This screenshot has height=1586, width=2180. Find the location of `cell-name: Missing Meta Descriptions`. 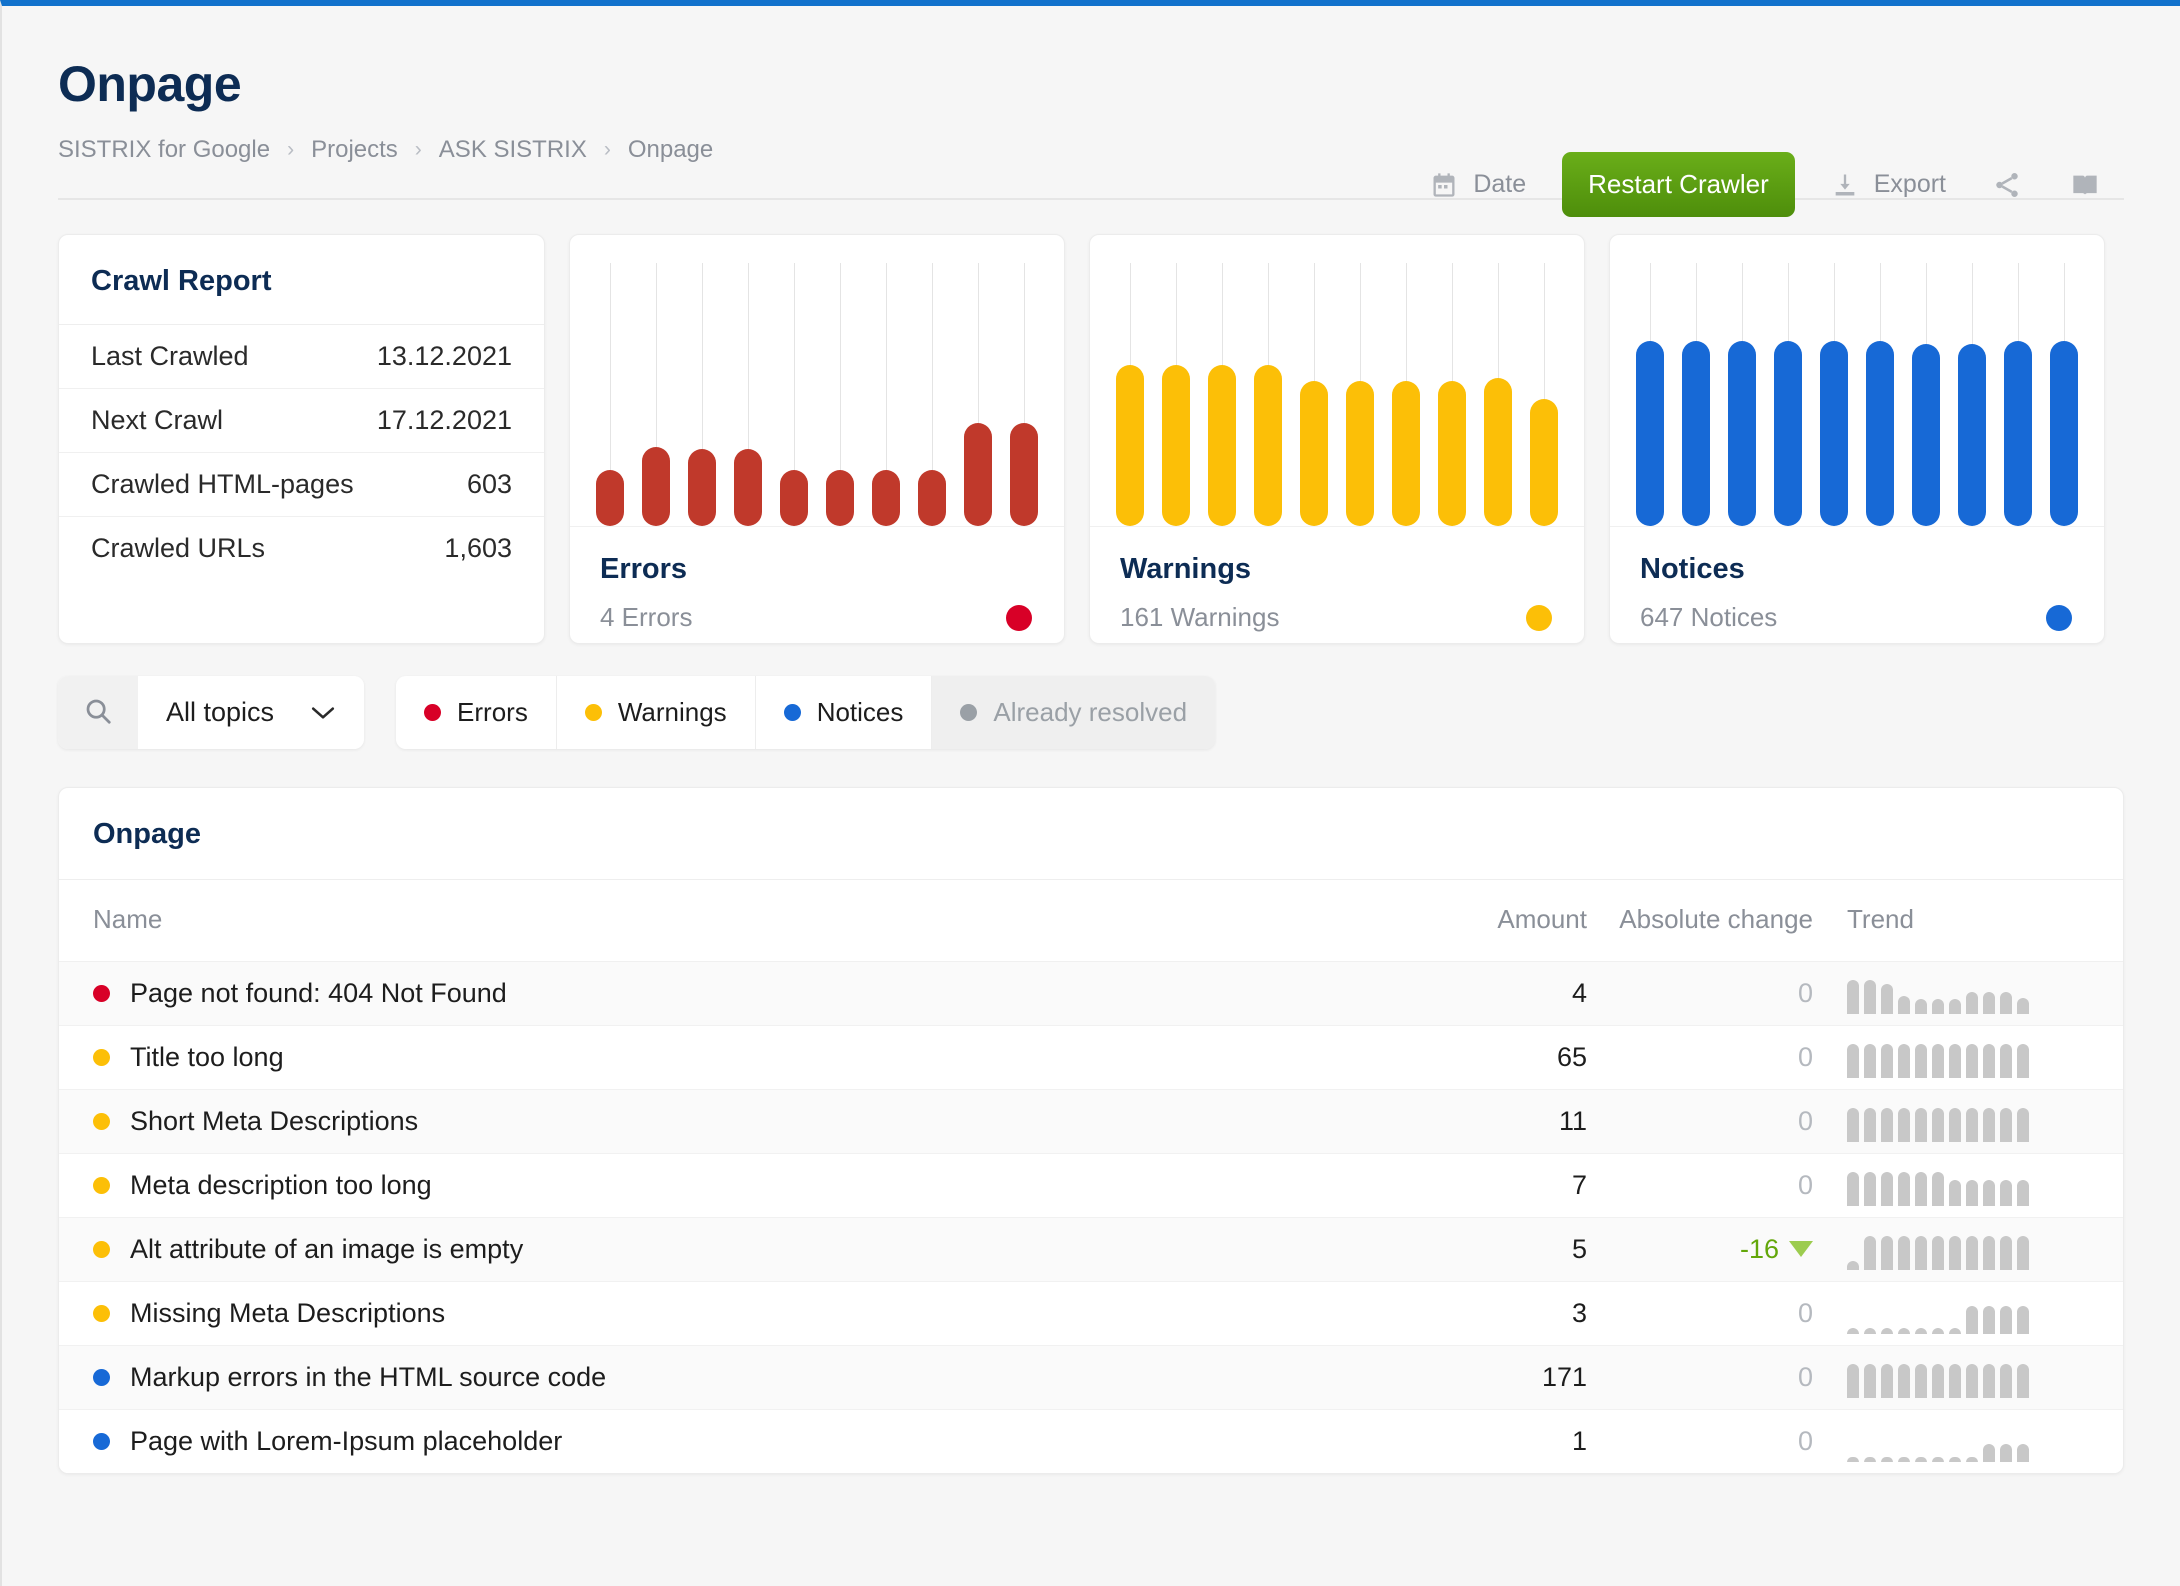

cell-name: Missing Meta Descriptions is located at coordinates (721, 1313).